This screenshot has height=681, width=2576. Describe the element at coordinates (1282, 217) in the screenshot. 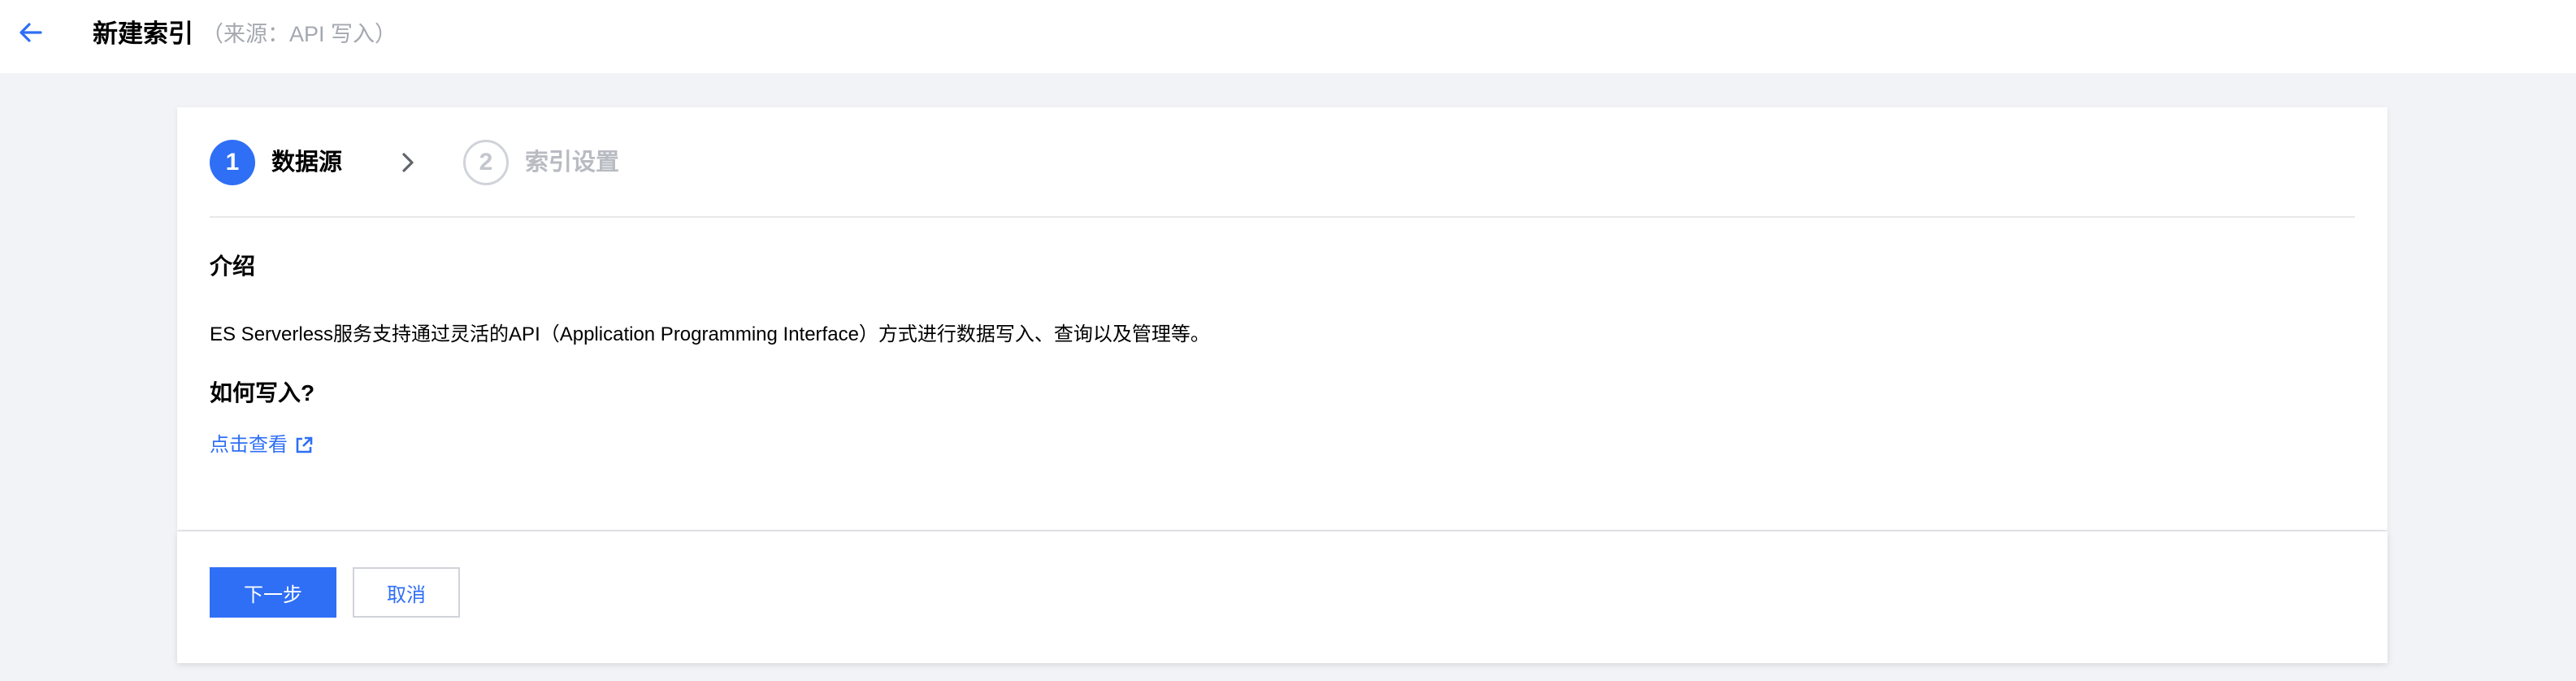

I see `divider` at that location.